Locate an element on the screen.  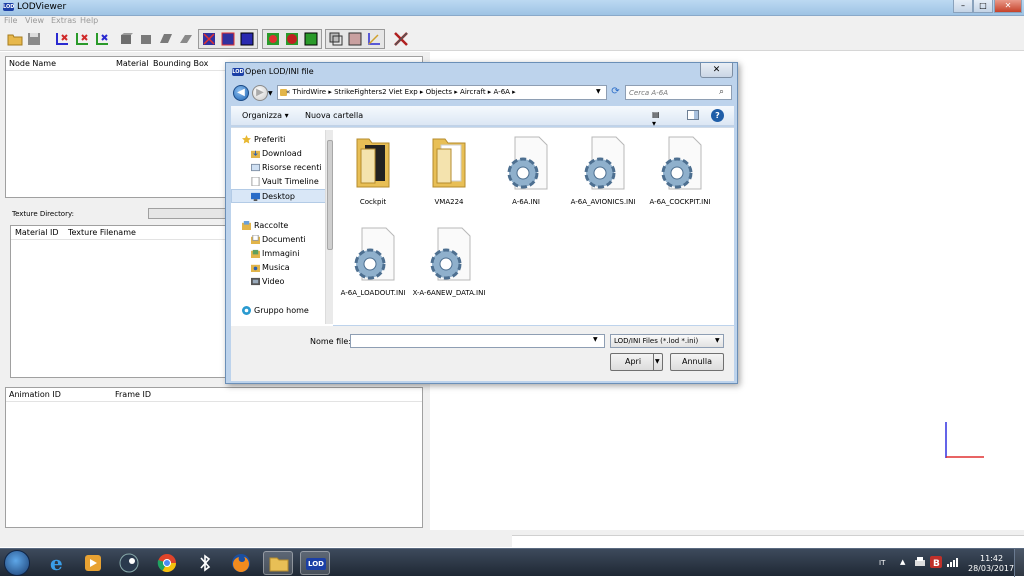
file-item-x-a6anew-data-ini: X-A-6ANEW_DATA.INI is located at coordinates (449, 263).